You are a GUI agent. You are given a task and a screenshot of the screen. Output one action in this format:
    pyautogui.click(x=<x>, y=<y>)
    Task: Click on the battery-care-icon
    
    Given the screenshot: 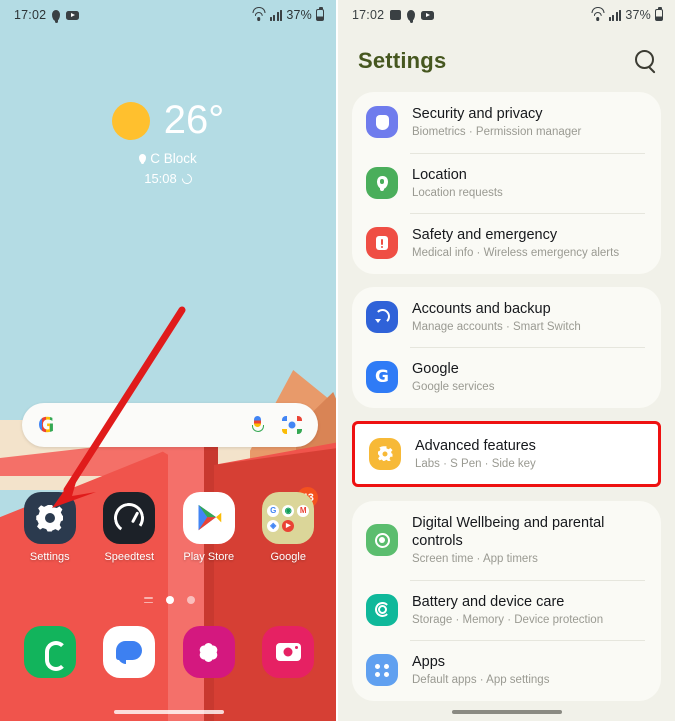 What is the action you would take?
    pyautogui.click(x=382, y=609)
    